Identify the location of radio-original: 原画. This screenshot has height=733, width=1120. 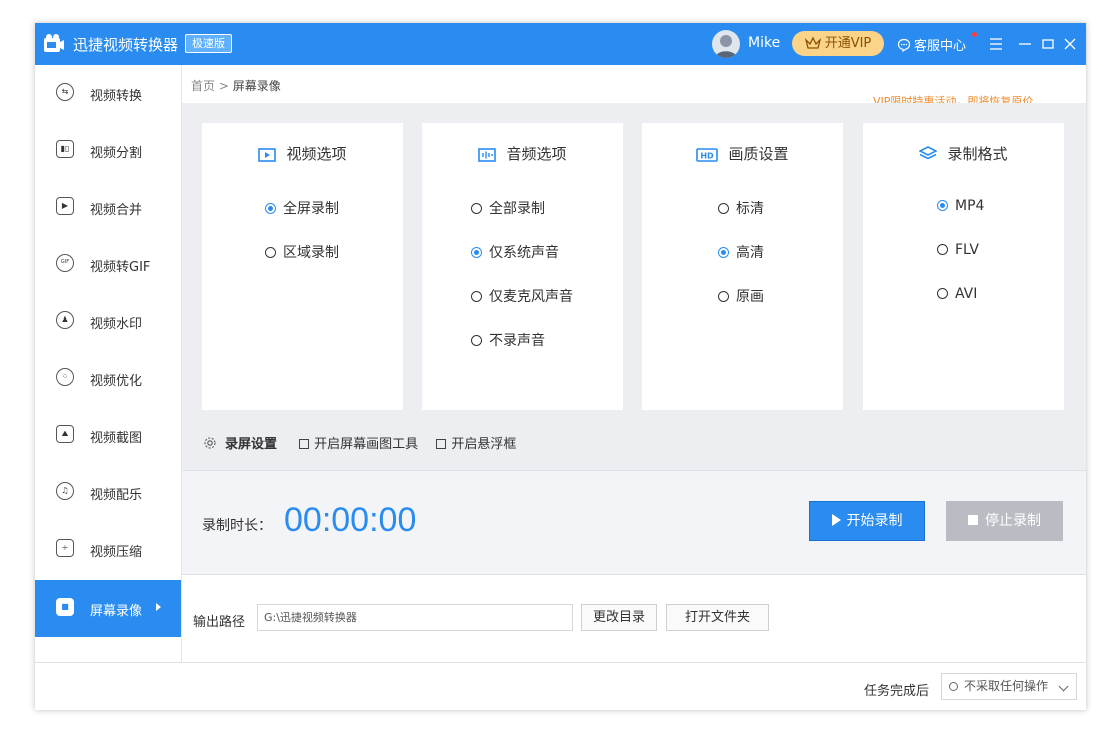
(741, 296).